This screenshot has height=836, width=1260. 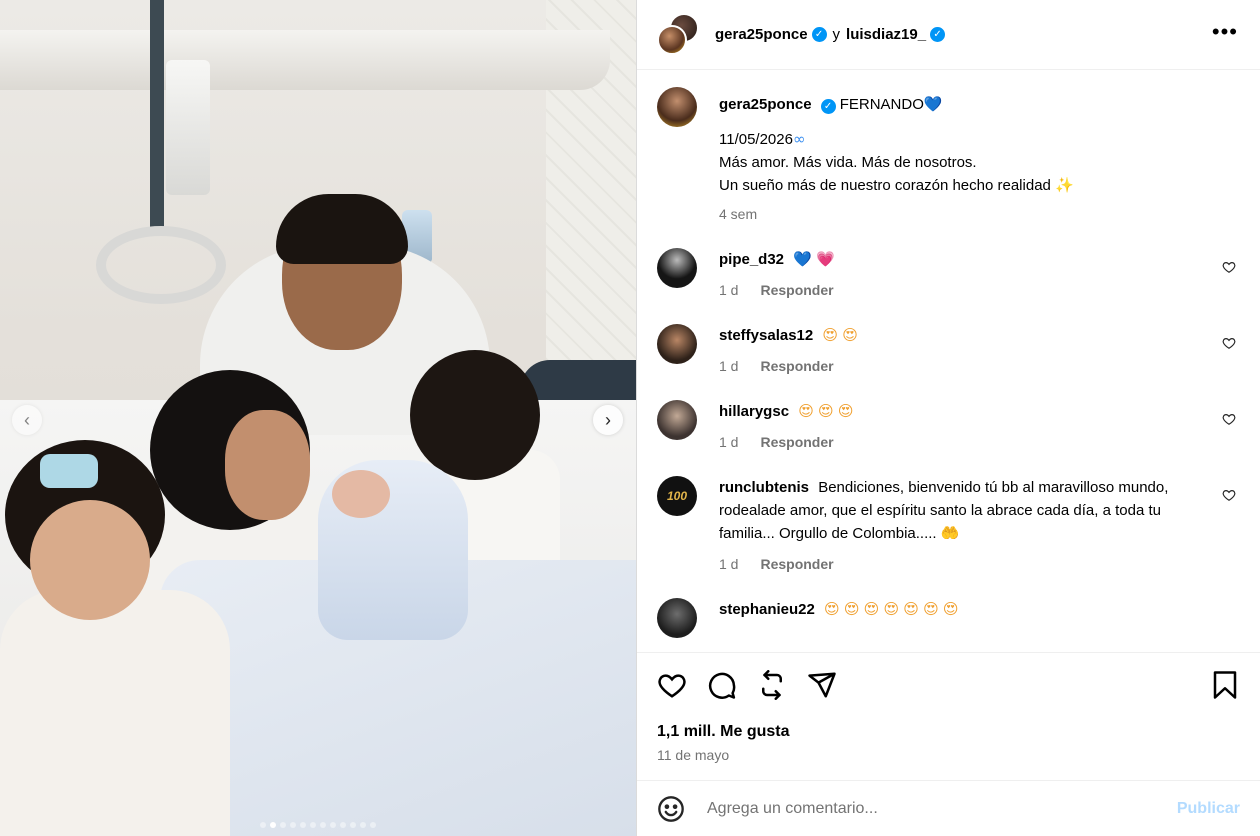 I want to click on girl-left-face, so click(x=90, y=560).